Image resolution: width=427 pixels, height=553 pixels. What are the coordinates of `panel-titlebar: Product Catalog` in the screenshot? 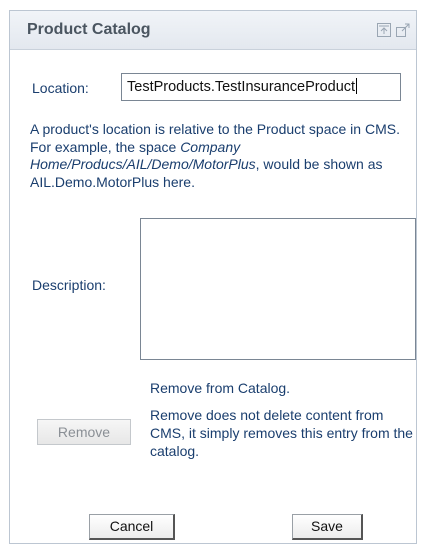 It's located at (213, 30).